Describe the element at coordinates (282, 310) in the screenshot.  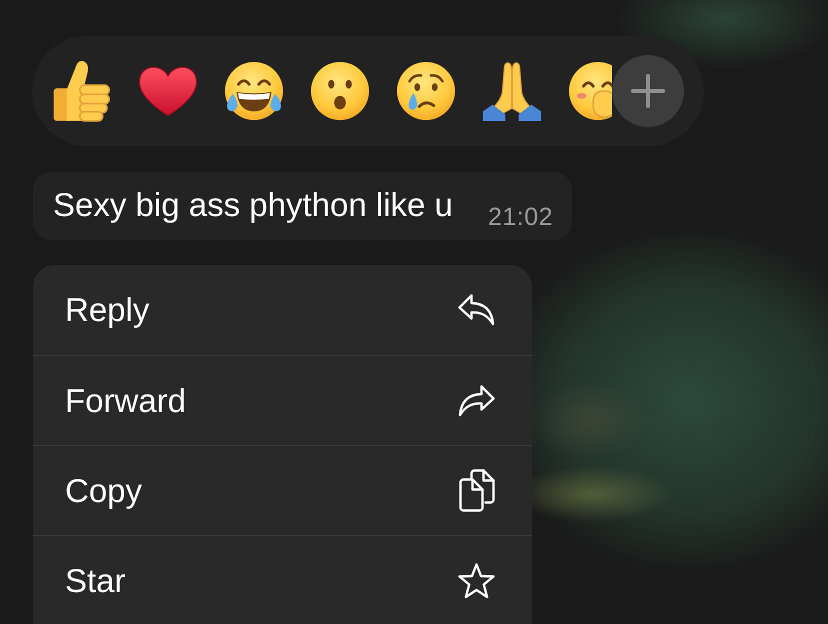
I see `menu-item: Reply` at that location.